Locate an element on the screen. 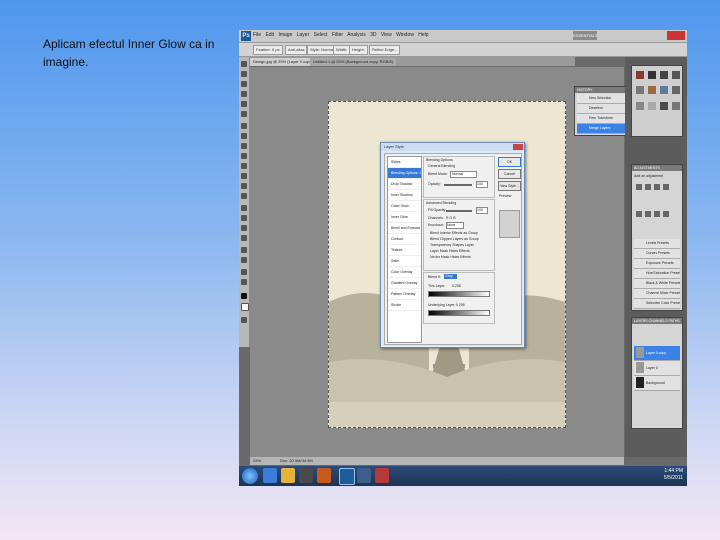  style-item-bevel-emboss: Bevel and Emboss is located at coordinates (404, 228).